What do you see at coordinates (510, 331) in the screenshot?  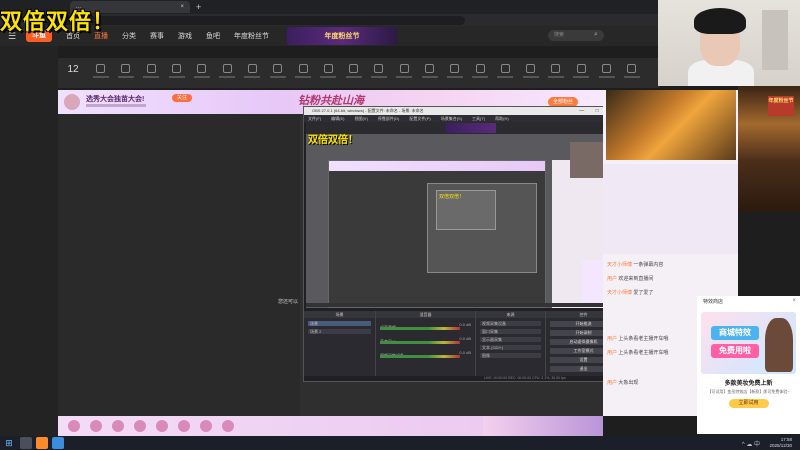 I see `source-item: 窗口采集` at bounding box center [510, 331].